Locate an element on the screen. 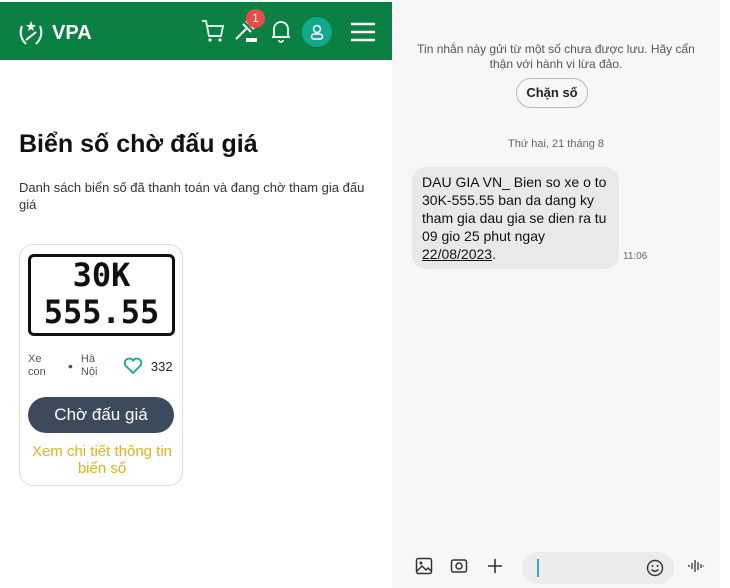  heart-icon is located at coordinates (133, 366).